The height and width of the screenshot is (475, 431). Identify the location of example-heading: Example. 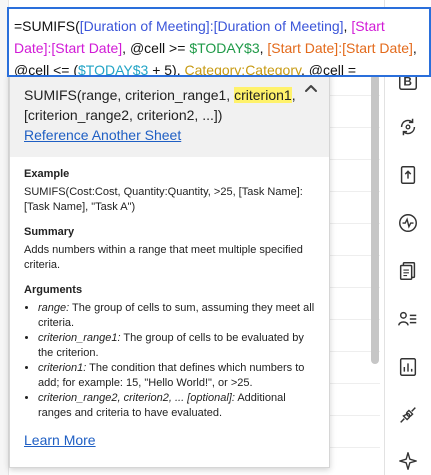
(47, 174).